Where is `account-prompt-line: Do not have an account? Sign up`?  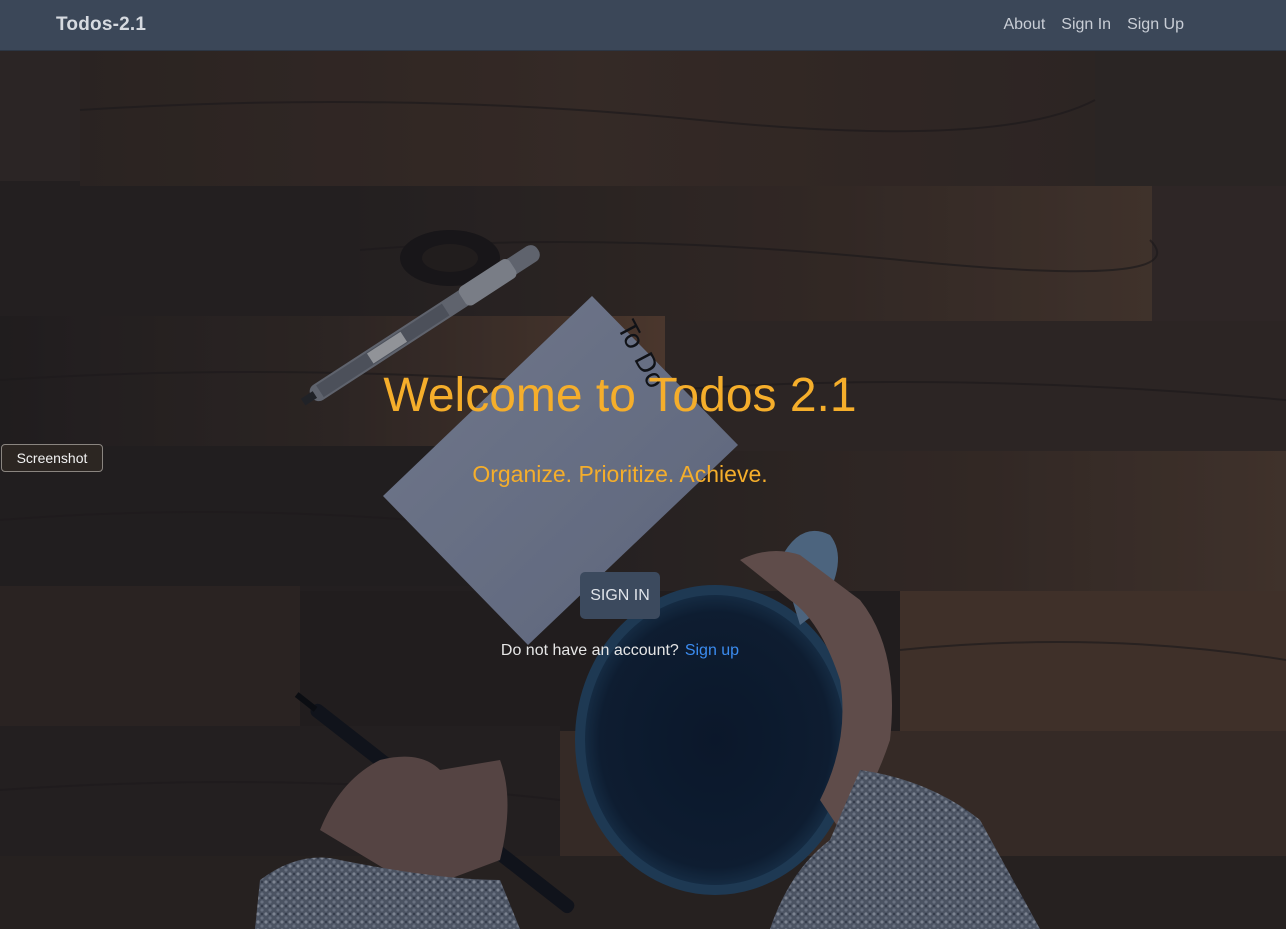
account-prompt-line: Do not have an account? Sign up is located at coordinates (620, 651).